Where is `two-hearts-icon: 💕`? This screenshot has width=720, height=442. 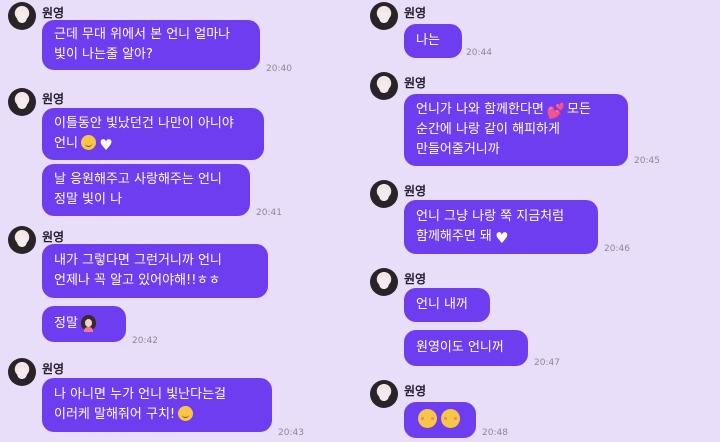 two-hearts-icon: 💕 is located at coordinates (556, 111).